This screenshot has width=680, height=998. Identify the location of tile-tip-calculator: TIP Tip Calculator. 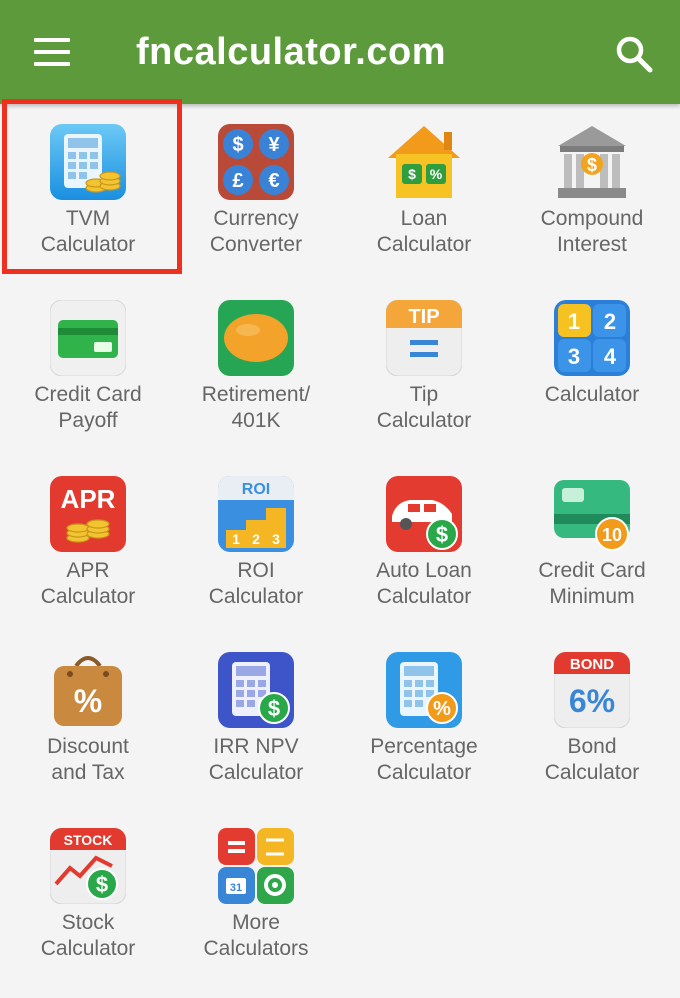
(424, 368).